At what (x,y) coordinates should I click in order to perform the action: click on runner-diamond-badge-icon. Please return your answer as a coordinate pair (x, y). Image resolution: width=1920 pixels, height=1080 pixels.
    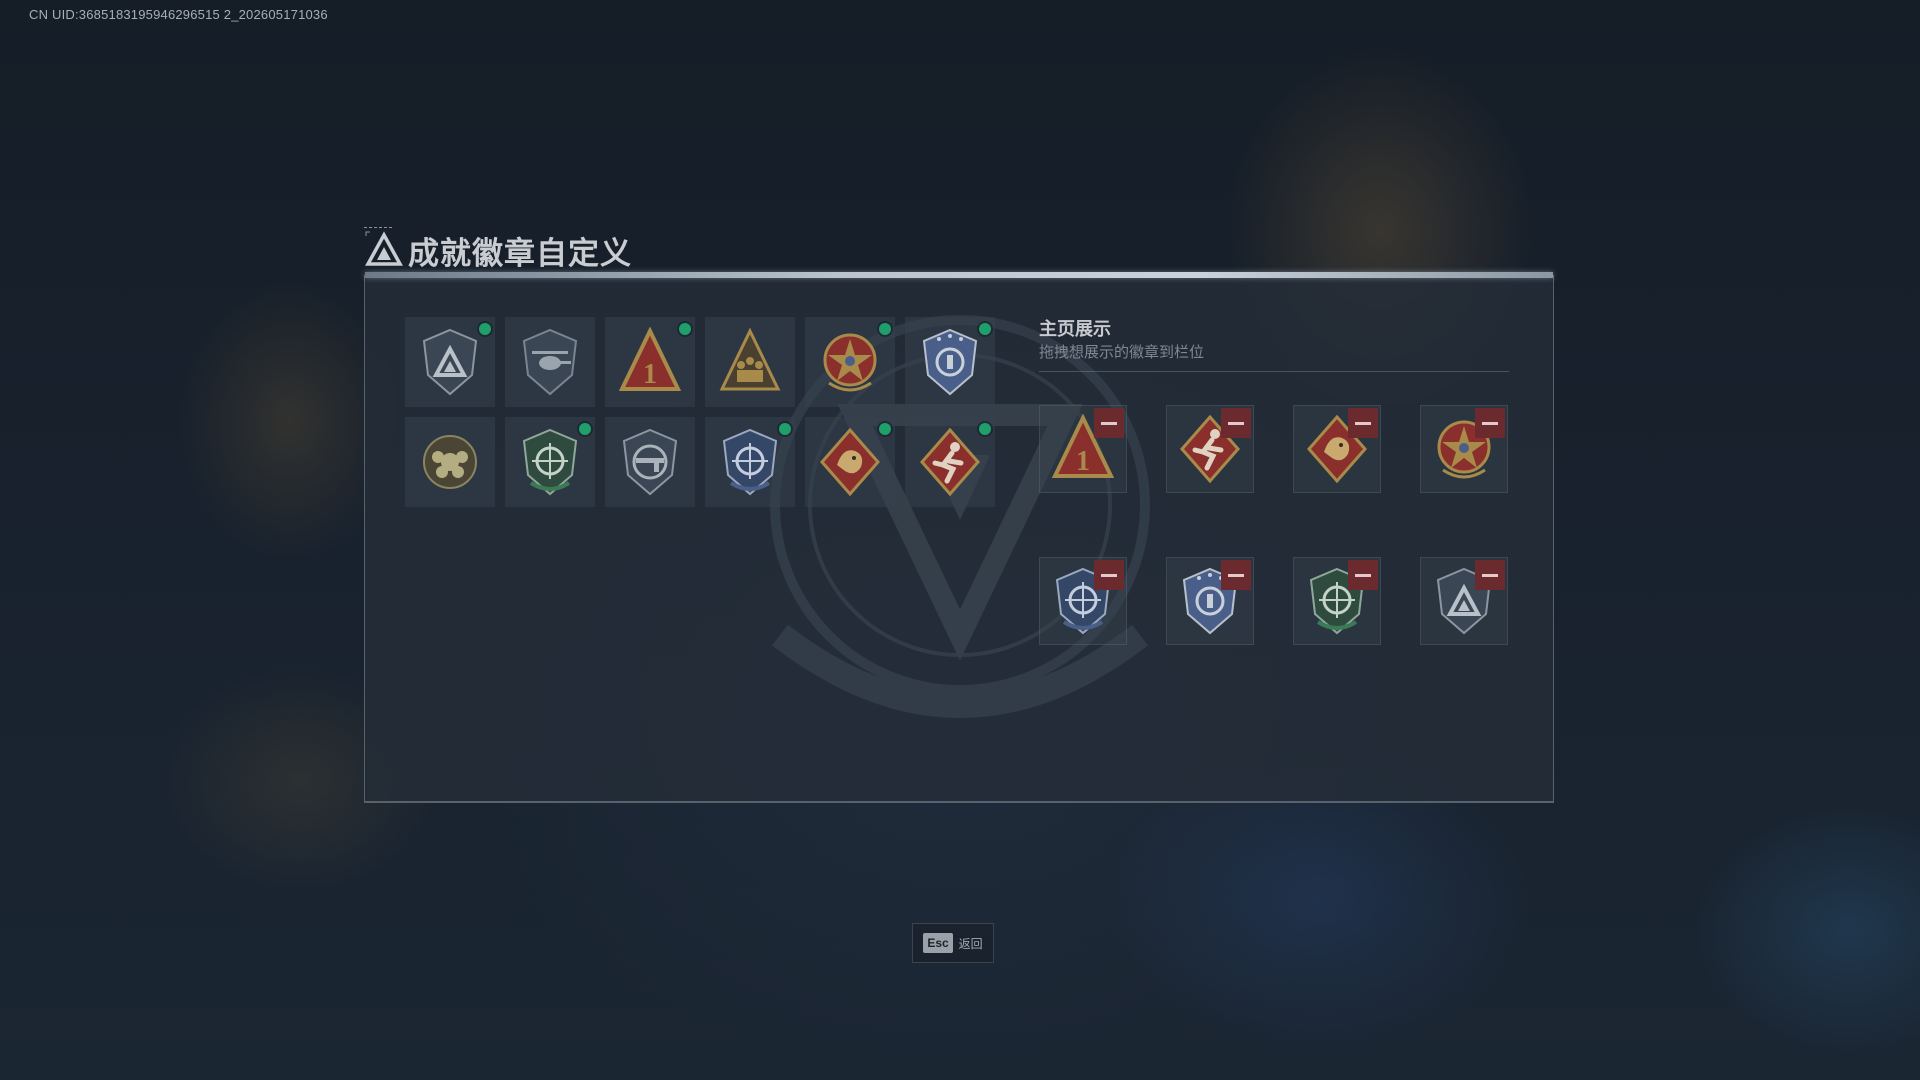
    Looking at the image, I should click on (950, 462).